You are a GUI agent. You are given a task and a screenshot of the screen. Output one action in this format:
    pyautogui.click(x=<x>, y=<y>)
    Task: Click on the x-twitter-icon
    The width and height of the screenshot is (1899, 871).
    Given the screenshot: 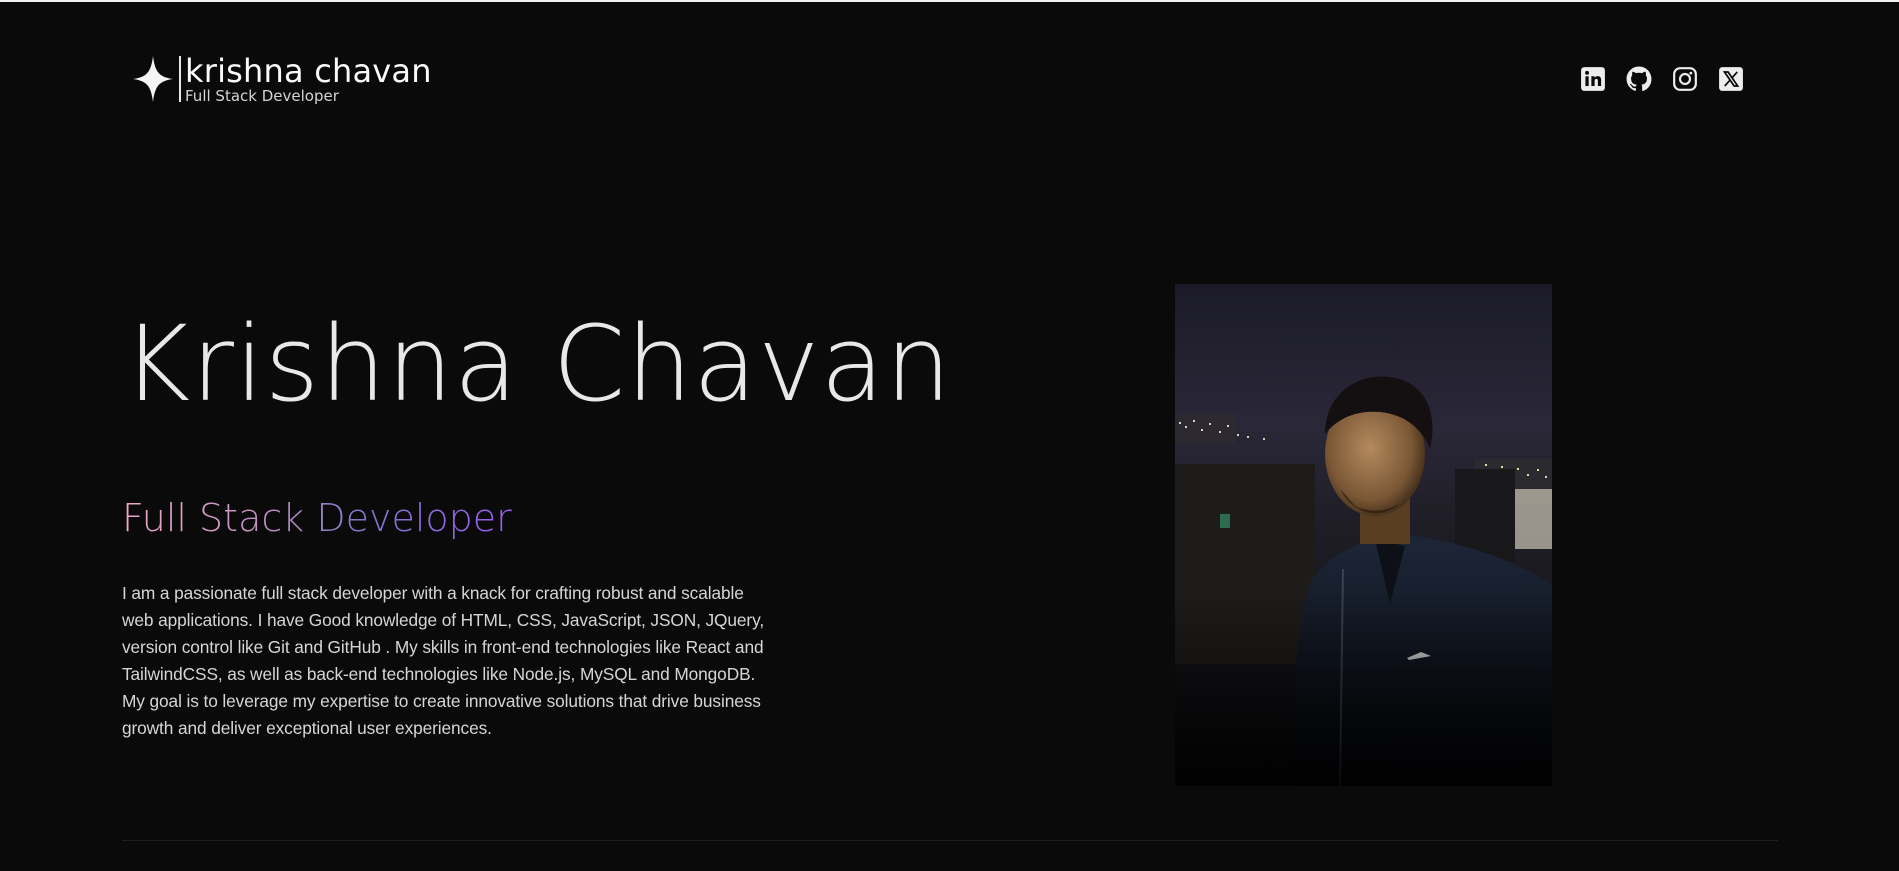 What is the action you would take?
    pyautogui.click(x=1731, y=79)
    